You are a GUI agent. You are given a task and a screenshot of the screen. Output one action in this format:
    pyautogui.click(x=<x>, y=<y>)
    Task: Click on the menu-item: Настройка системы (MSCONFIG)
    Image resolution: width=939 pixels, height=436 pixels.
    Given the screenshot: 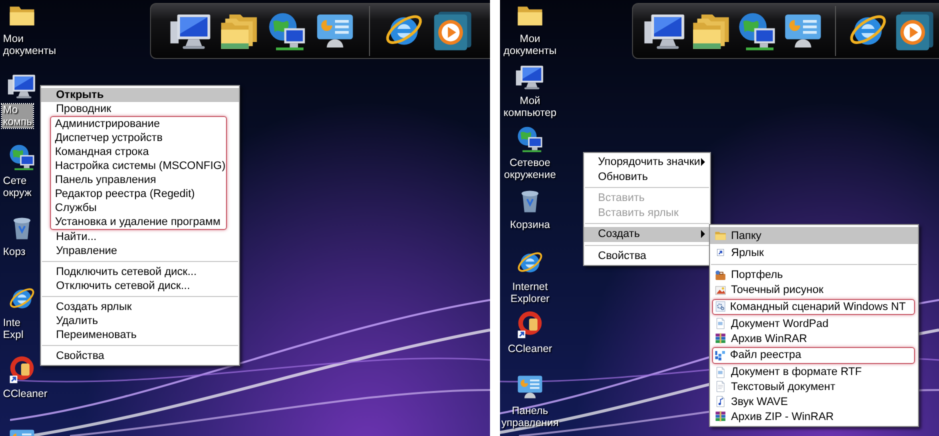 What is the action you would take?
    pyautogui.click(x=138, y=166)
    